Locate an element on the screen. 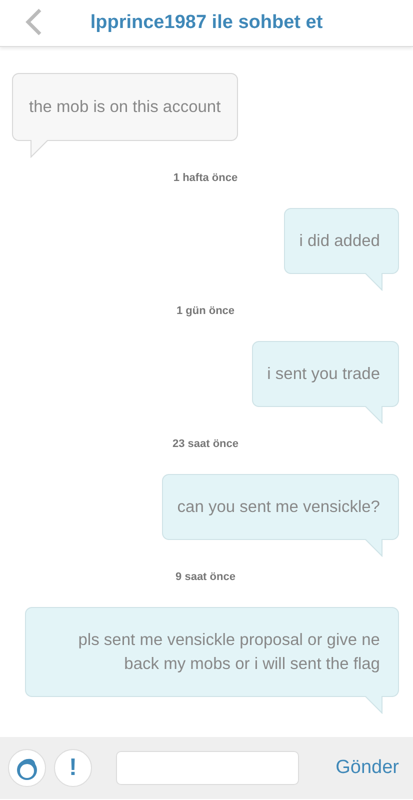 The height and width of the screenshot is (800, 413). avatar-button is located at coordinates (27, 768).